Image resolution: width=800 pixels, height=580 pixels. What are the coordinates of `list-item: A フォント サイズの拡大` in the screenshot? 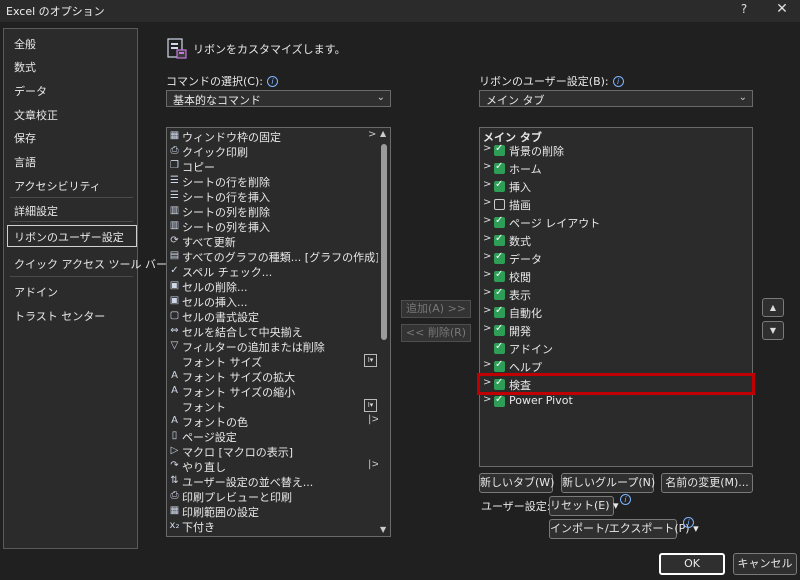 It's located at (273, 376).